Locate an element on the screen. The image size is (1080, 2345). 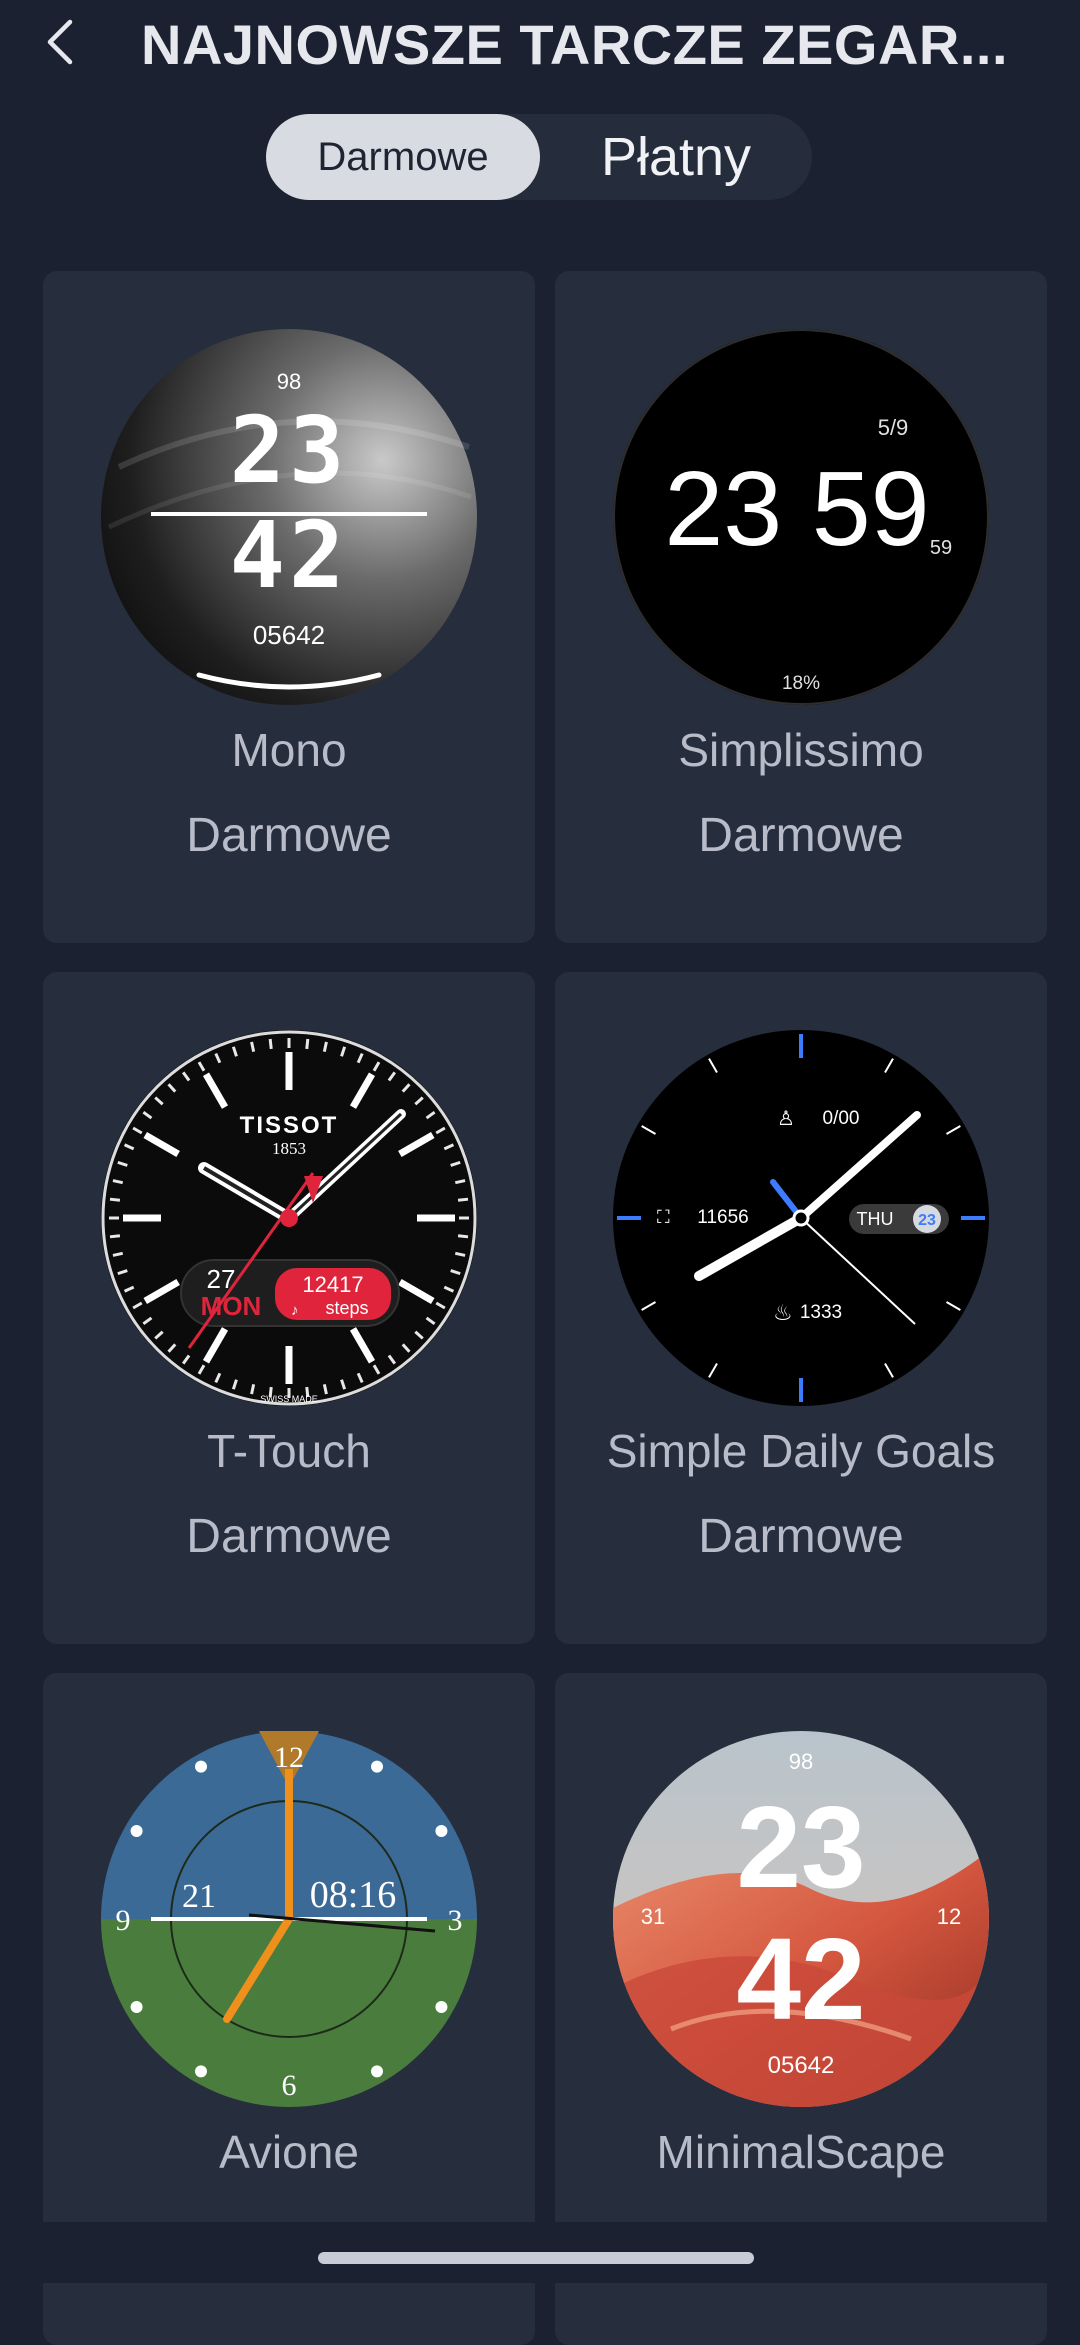
face-time: 23 59 is located at coordinates (796, 509).